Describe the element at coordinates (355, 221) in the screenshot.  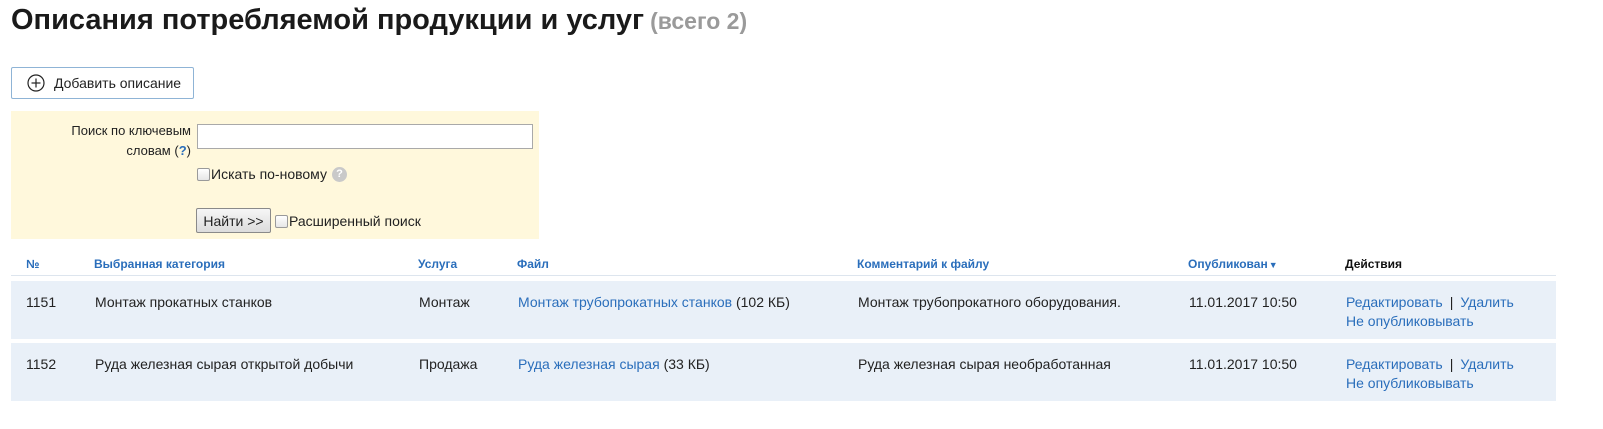
I see `advanced-search-label: Расширенный поиск` at that location.